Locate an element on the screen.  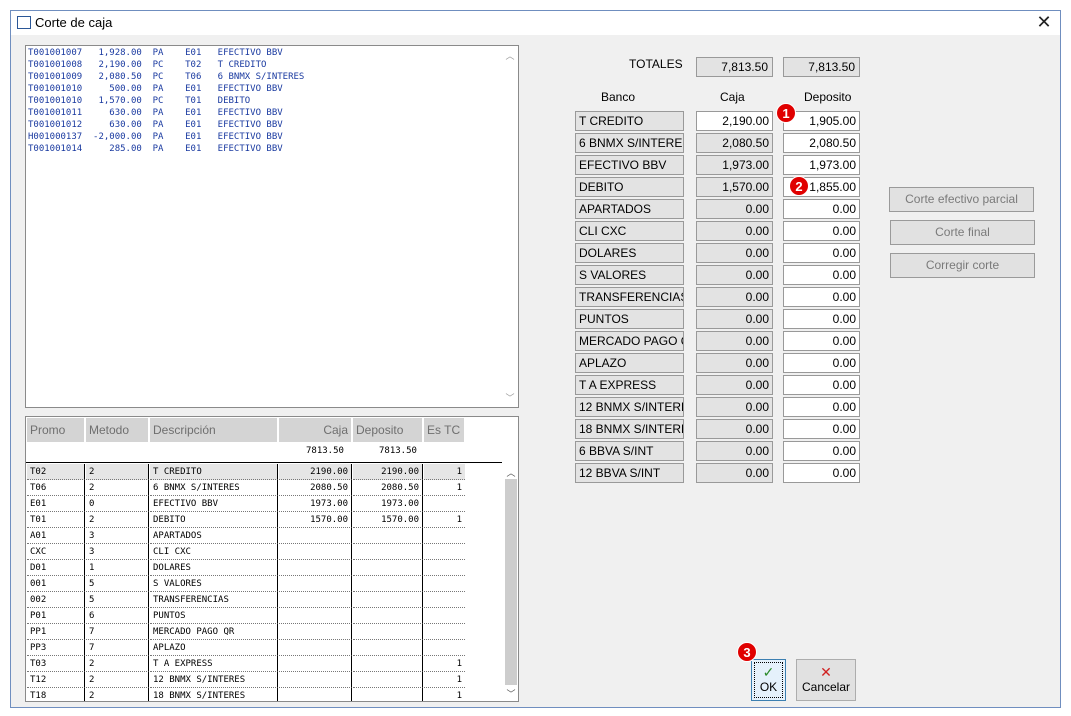
cell-deposito: 2190.00 is located at coordinates (388, 472).